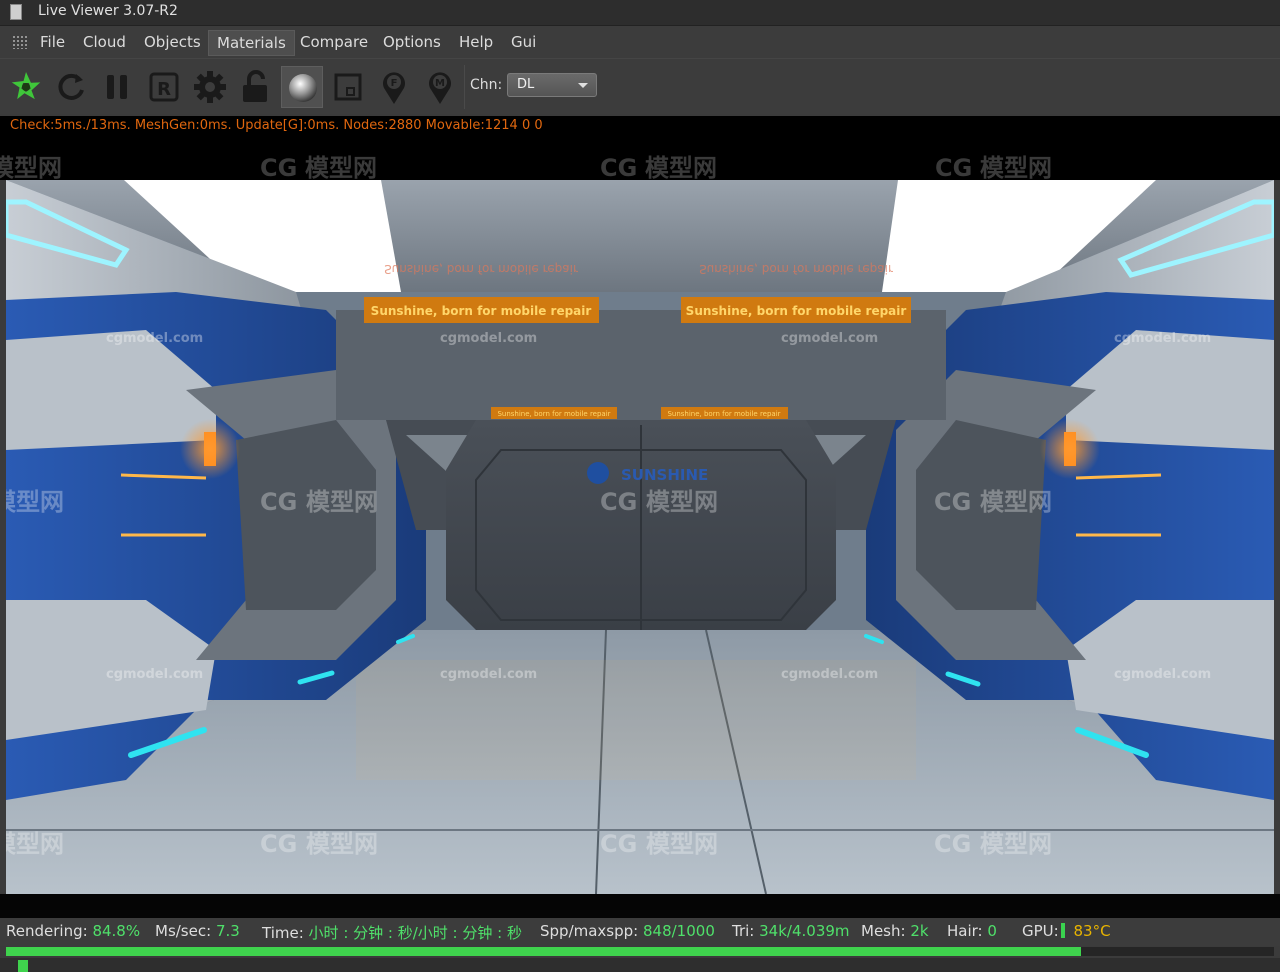  I want to click on svg-text: F, so click(394, 83).